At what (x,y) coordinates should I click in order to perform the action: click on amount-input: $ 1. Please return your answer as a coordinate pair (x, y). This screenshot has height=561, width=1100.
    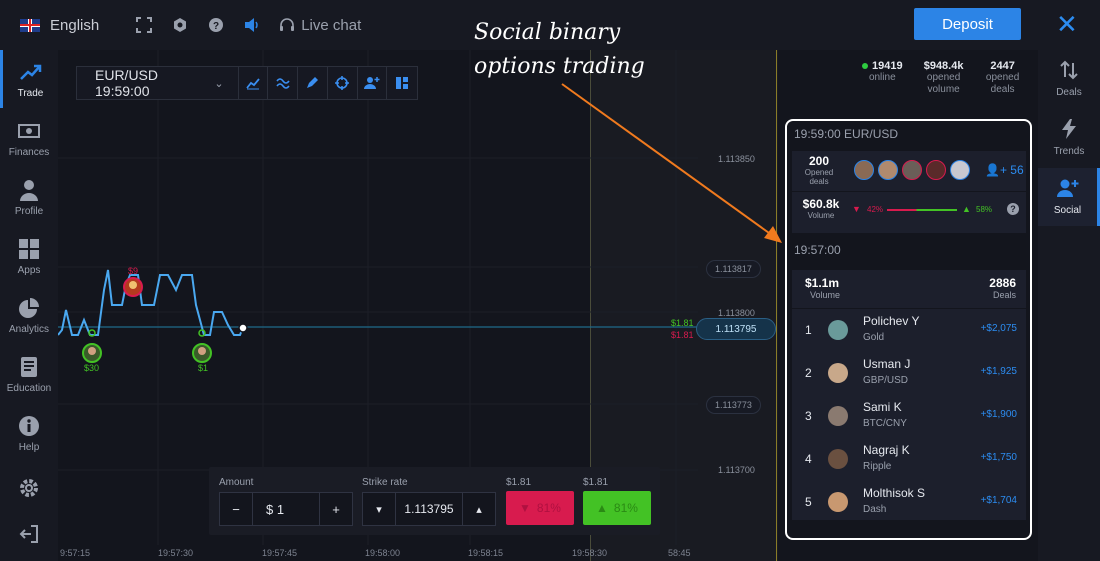
    Looking at the image, I should click on (286, 509).